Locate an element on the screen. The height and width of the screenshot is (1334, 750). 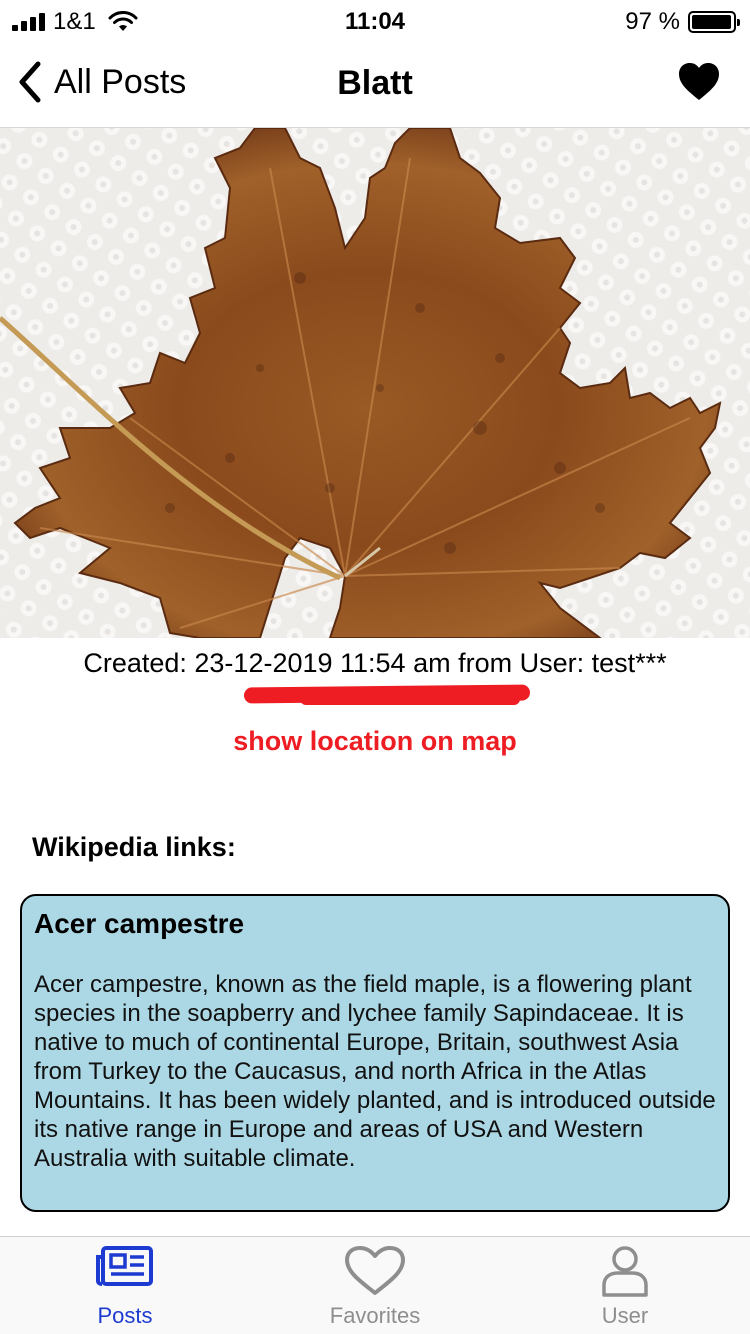
heart-outline-icon is located at coordinates (375, 1270).